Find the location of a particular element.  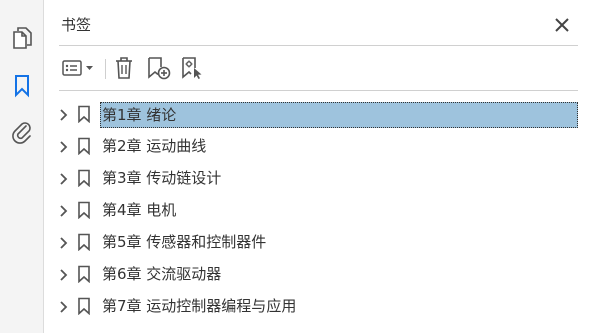

bookmark-label: 第3章 传动链设计 is located at coordinates (161, 178).